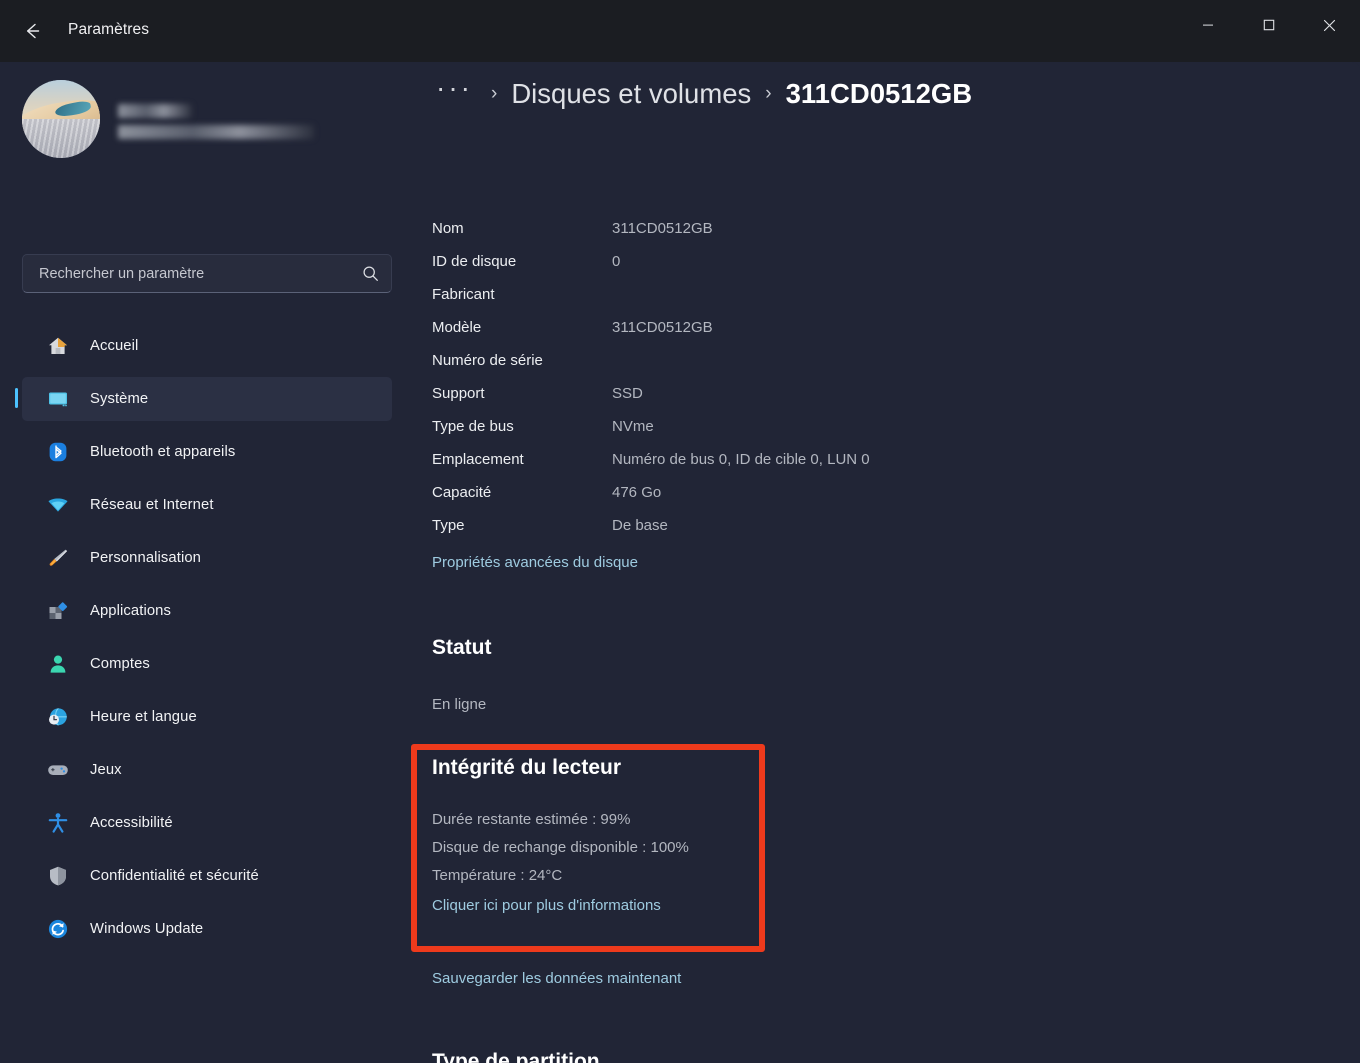 This screenshot has height=1063, width=1360. I want to click on close-button, so click(1329, 25).